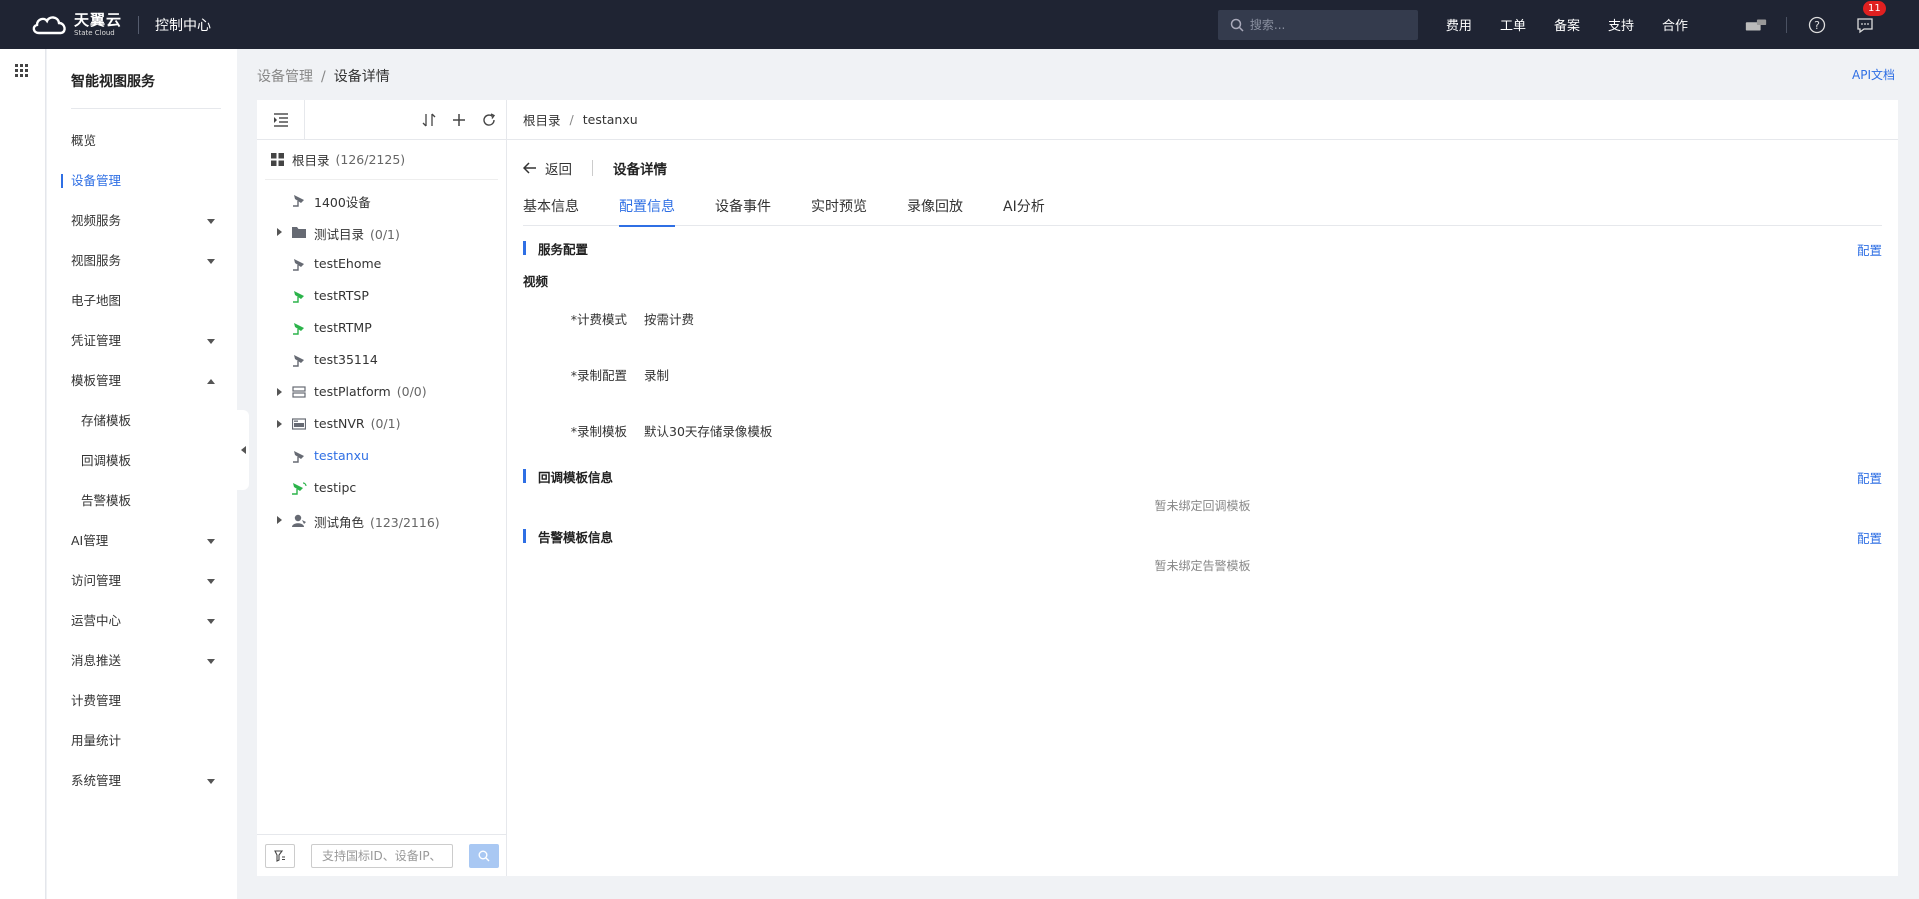 The width and height of the screenshot is (1919, 899). Describe the element at coordinates (142, 581) in the screenshot. I see `sidebar-item-access-management: 访问管理` at that location.